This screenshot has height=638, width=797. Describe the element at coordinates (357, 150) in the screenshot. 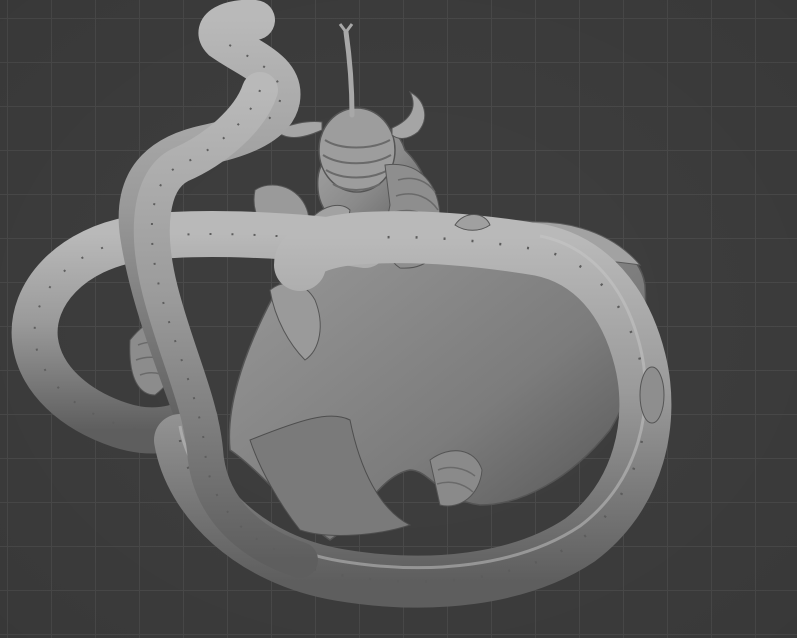

I see `creature-head` at that location.